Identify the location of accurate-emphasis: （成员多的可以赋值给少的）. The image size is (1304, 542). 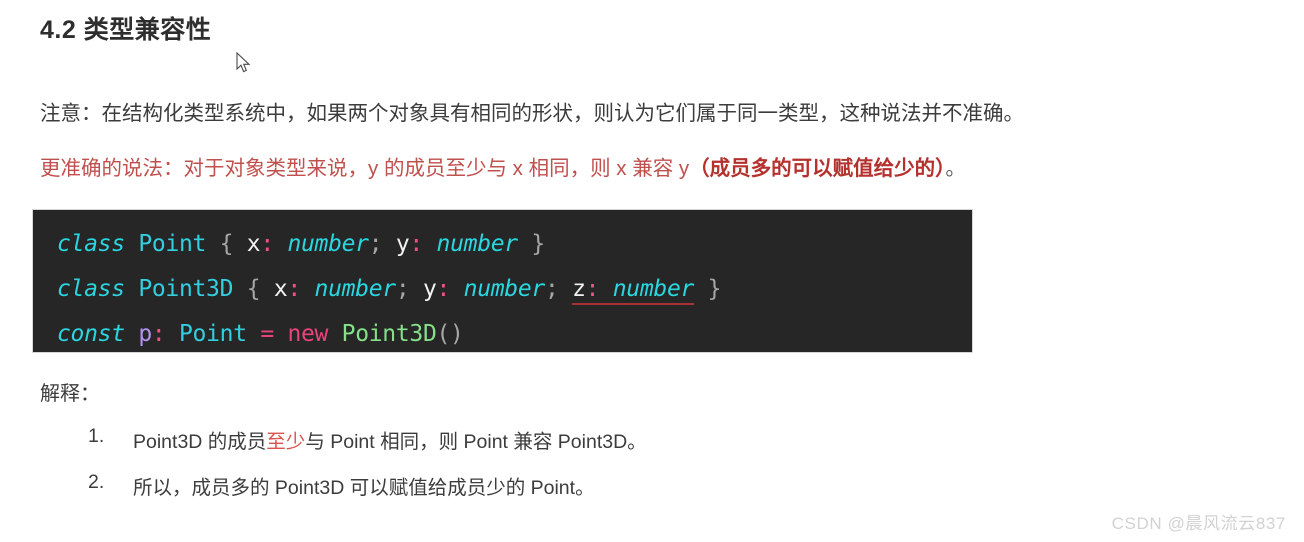
(817, 168).